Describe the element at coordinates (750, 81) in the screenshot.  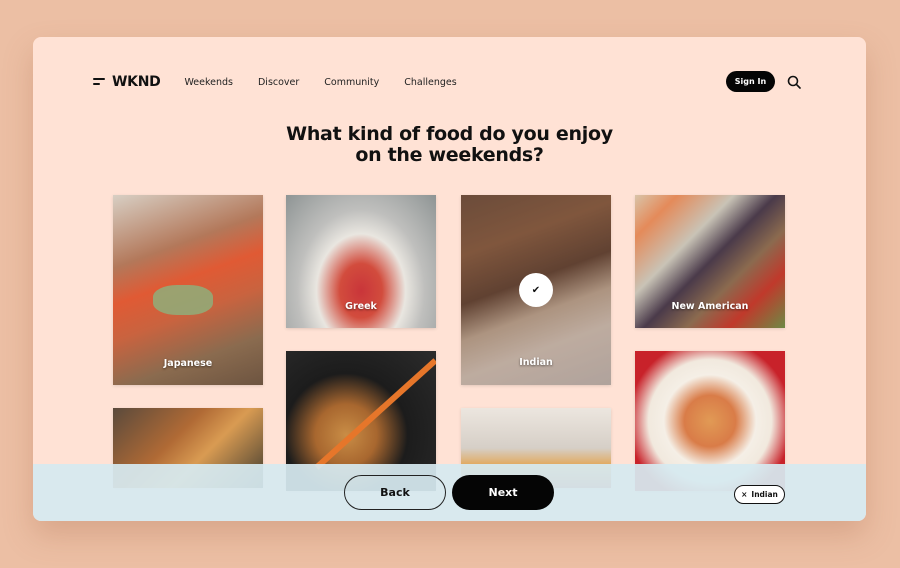
I see `sign-in-button: Sign In` at that location.